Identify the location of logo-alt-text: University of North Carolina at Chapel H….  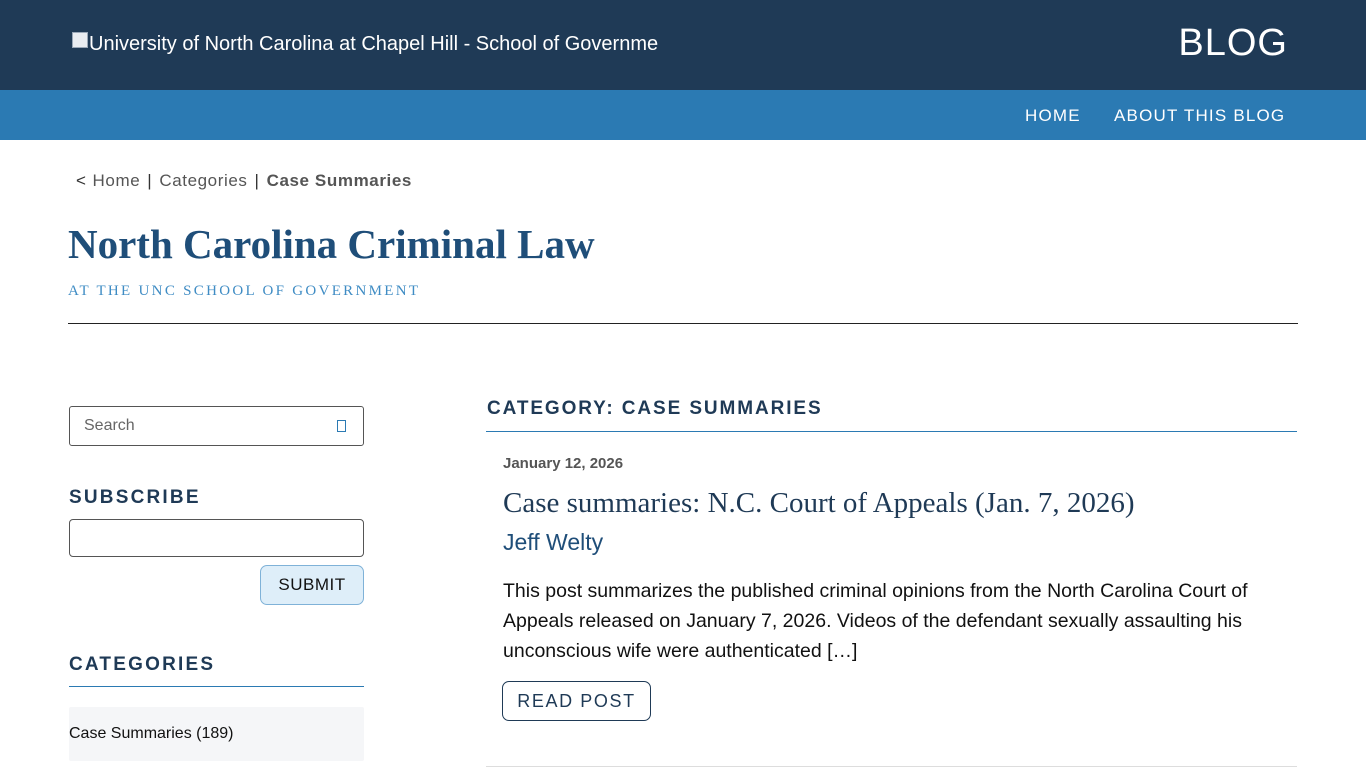
(374, 44).